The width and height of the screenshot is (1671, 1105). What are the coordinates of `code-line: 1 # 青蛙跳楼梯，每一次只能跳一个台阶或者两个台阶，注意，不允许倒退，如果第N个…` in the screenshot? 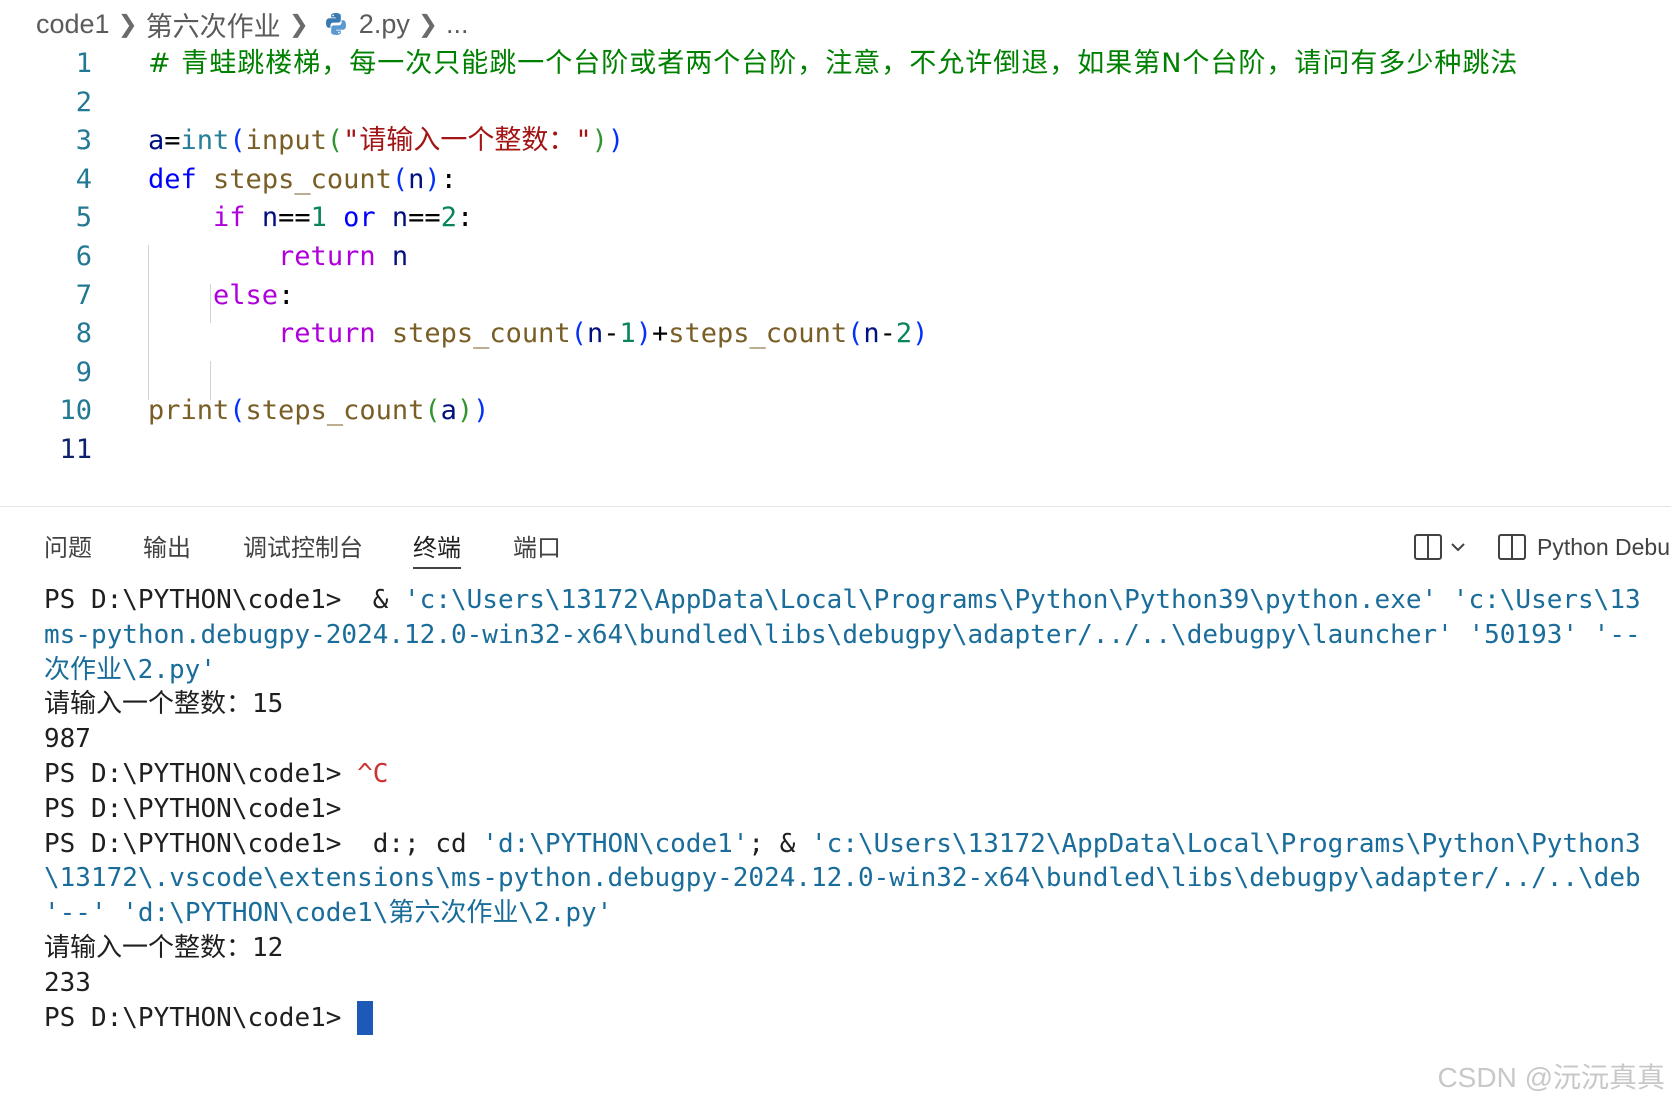 It's located at (835, 63).